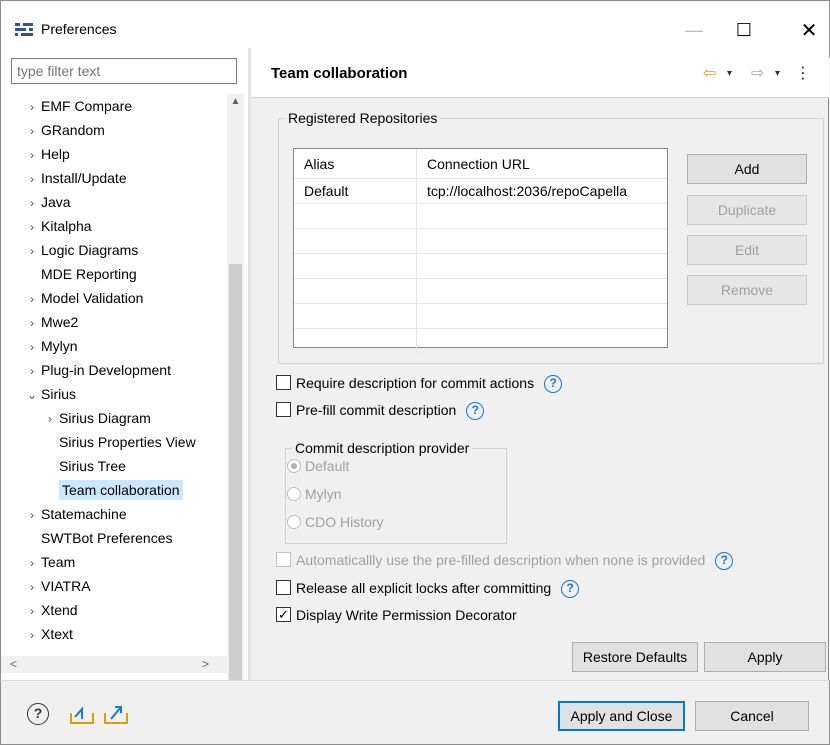 The width and height of the screenshot is (830, 745). I want to click on write-permission-checkbox, so click(283, 615).